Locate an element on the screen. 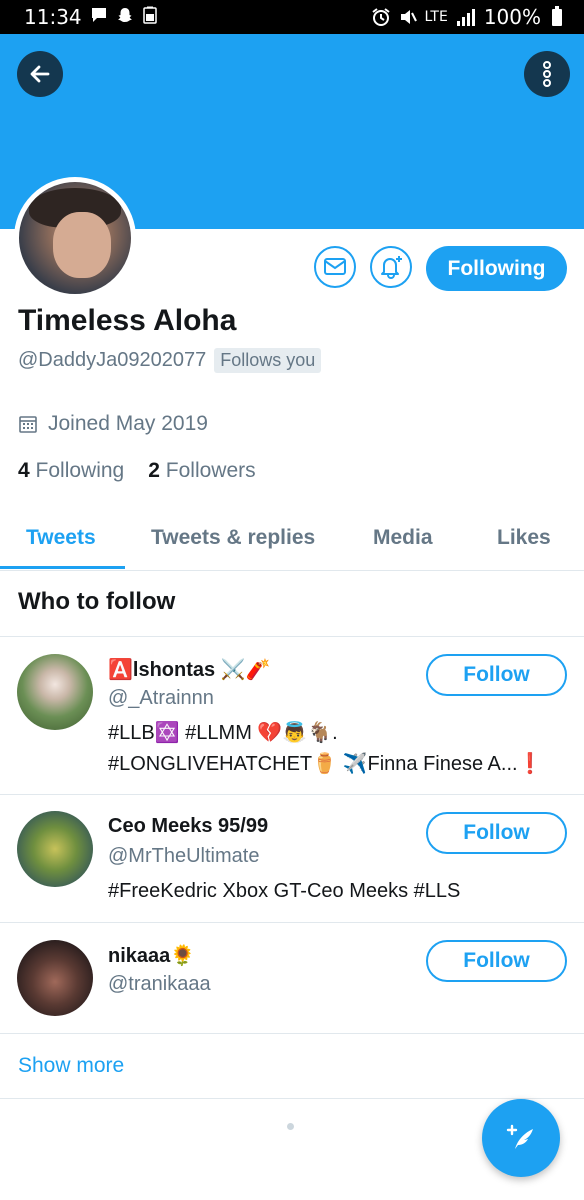 Image resolution: width=584 pixels, height=1200 pixels. suggested-user-bio: #LONGLIVEHATCHET⚱️ ✈️Finna Finese A...❗ is located at coordinates (325, 764).